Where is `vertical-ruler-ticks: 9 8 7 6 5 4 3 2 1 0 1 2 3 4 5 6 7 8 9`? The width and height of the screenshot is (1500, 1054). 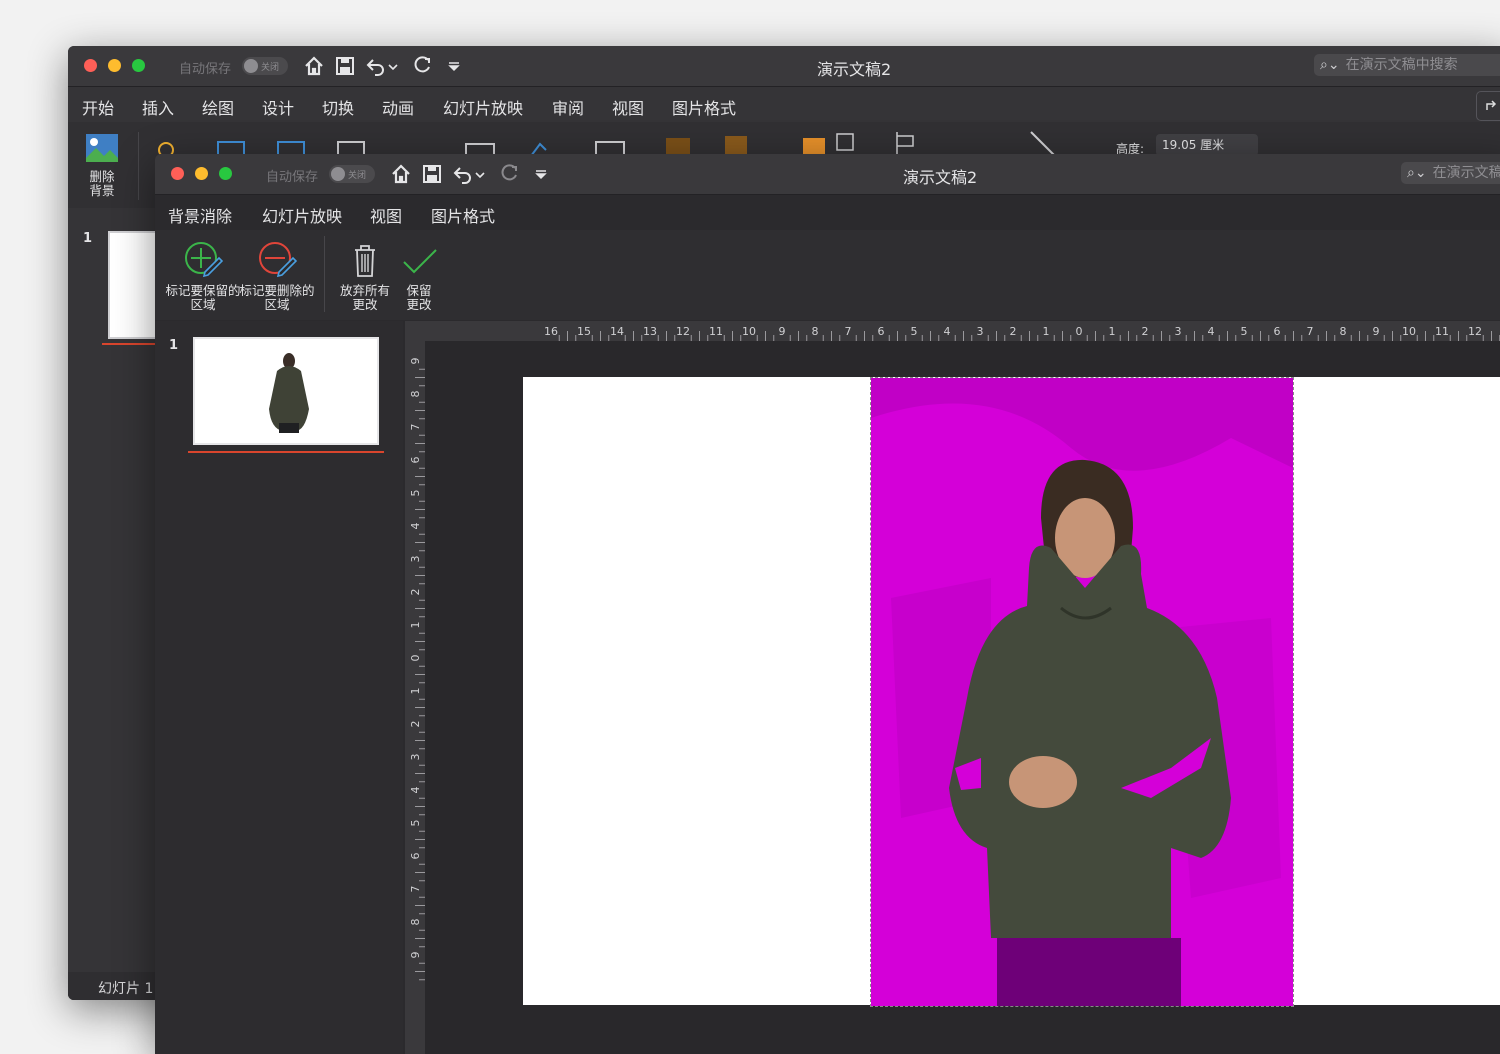
vertical-ruler-ticks: 9 8 7 6 5 4 3 2 1 0 1 2 3 4 5 6 7 8 9 is located at coordinates (417, 669).